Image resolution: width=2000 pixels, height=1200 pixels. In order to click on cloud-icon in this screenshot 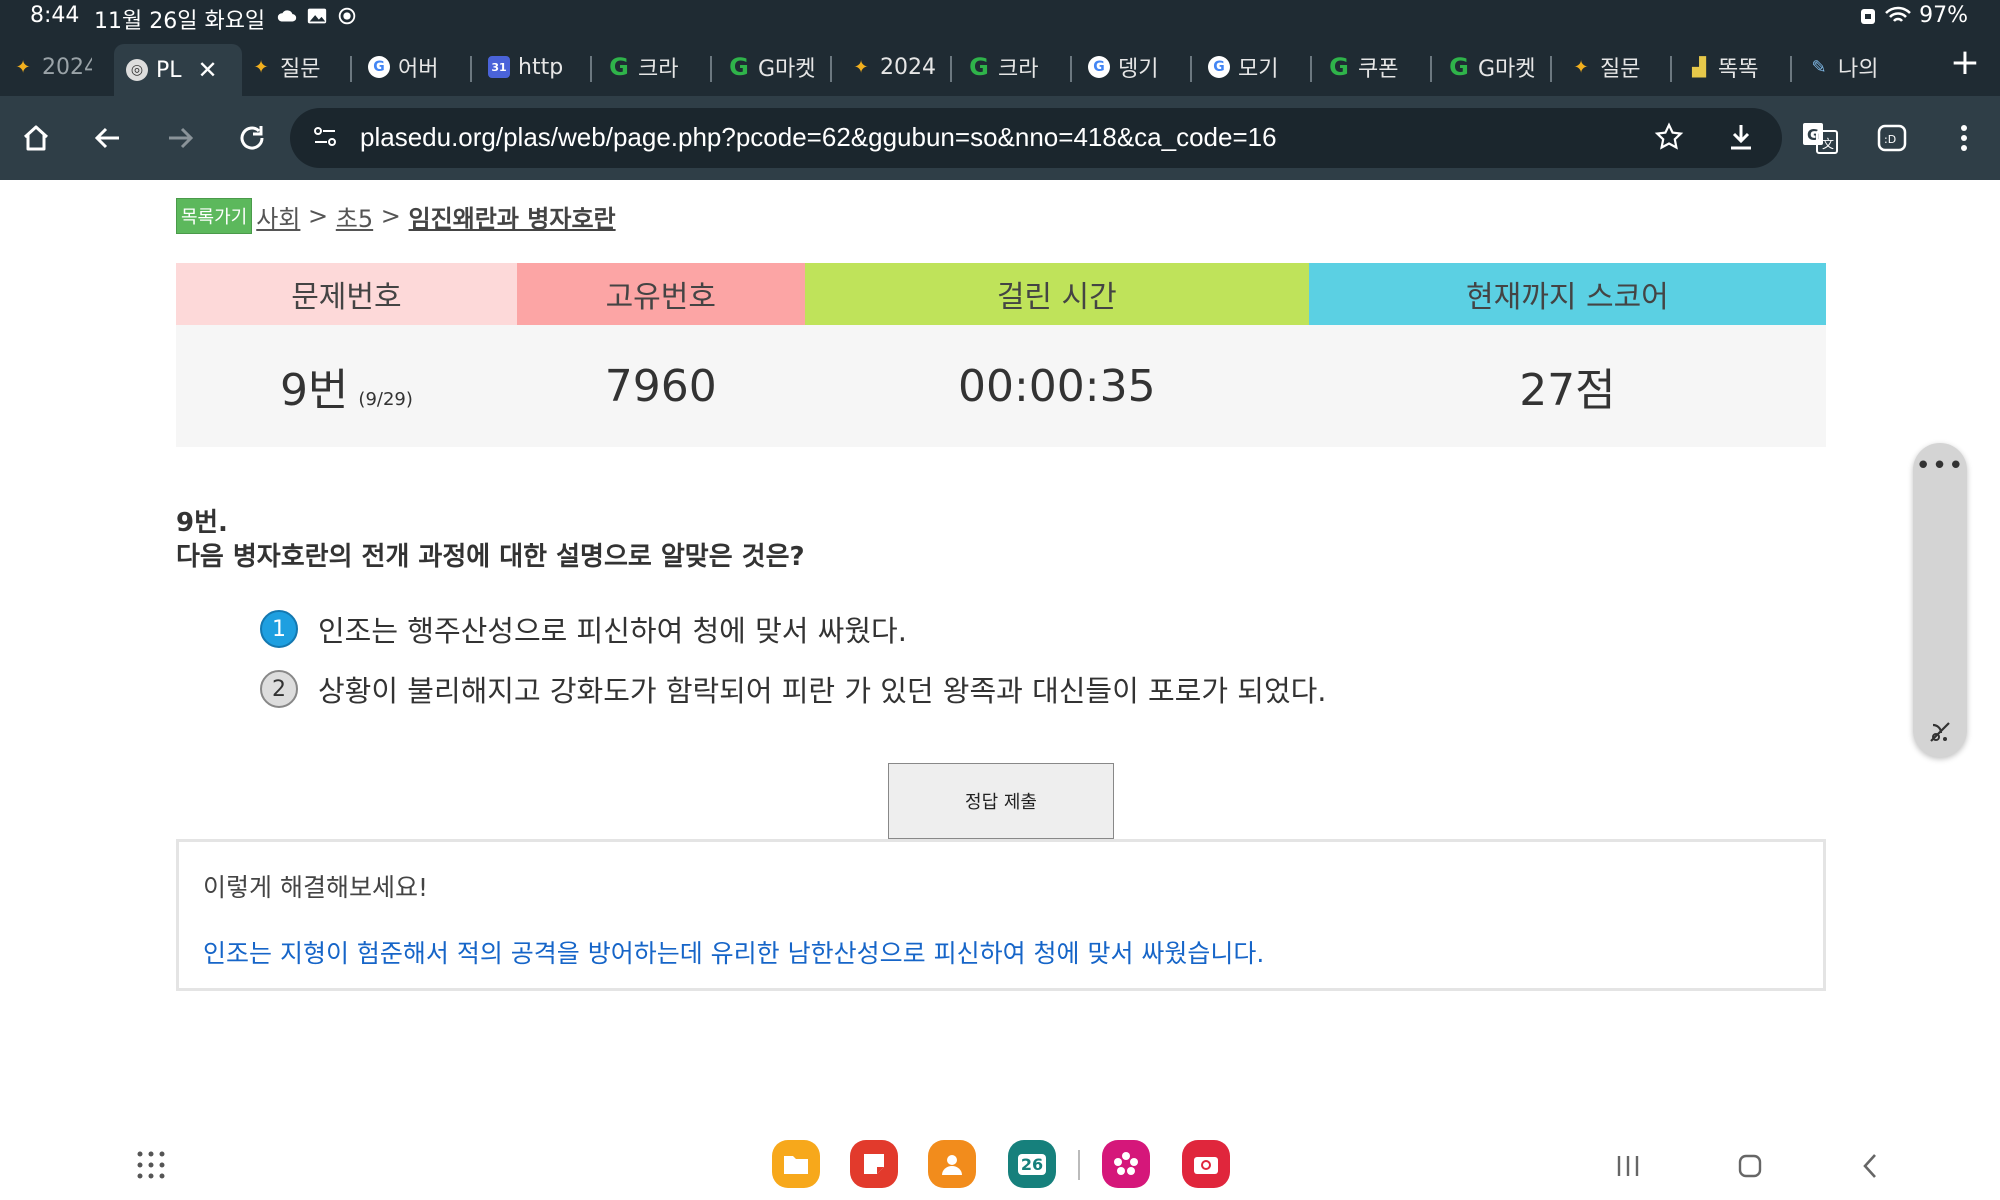, I will do `click(287, 16)`.